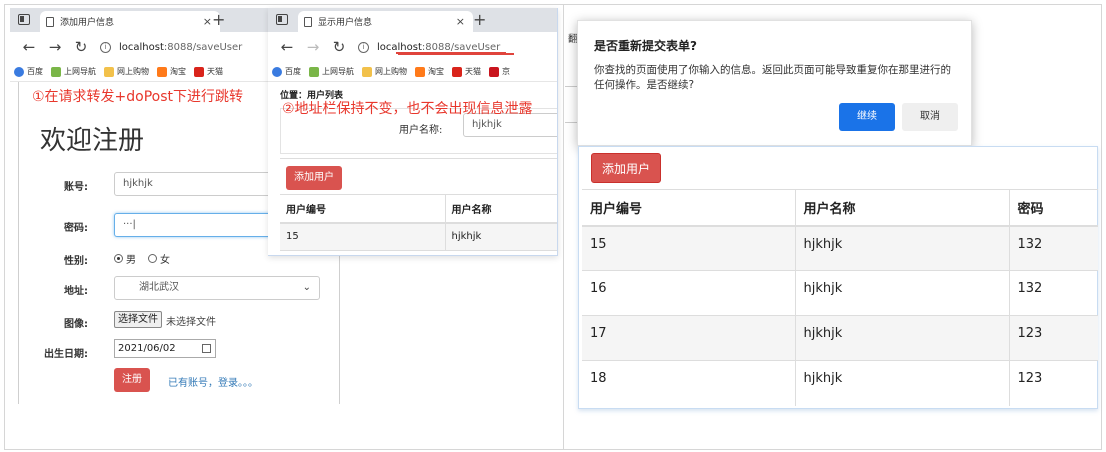 This screenshot has width=1106, height=452. What do you see at coordinates (339, 330) in the screenshot?
I see `page-border-right` at bounding box center [339, 330].